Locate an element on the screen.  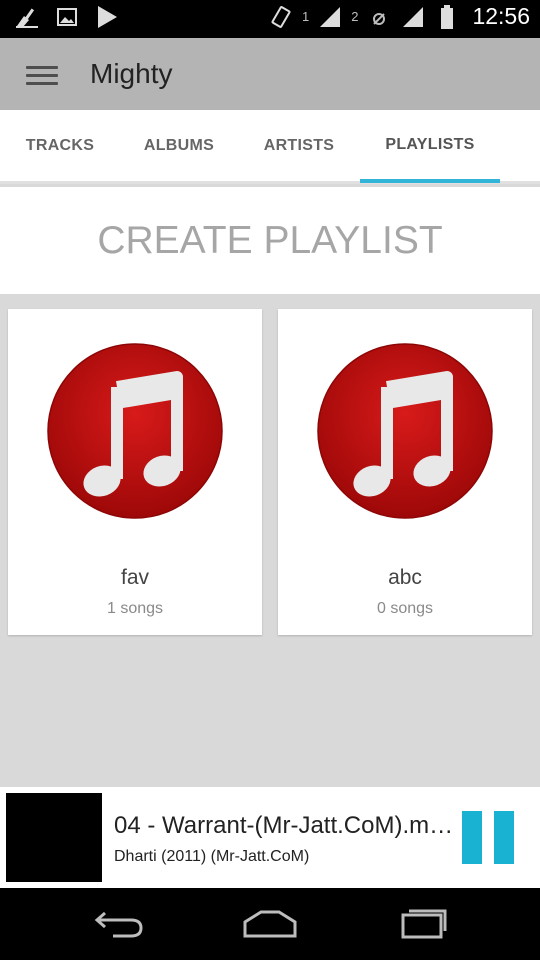
system-nav-bar is located at coordinates (270, 924).